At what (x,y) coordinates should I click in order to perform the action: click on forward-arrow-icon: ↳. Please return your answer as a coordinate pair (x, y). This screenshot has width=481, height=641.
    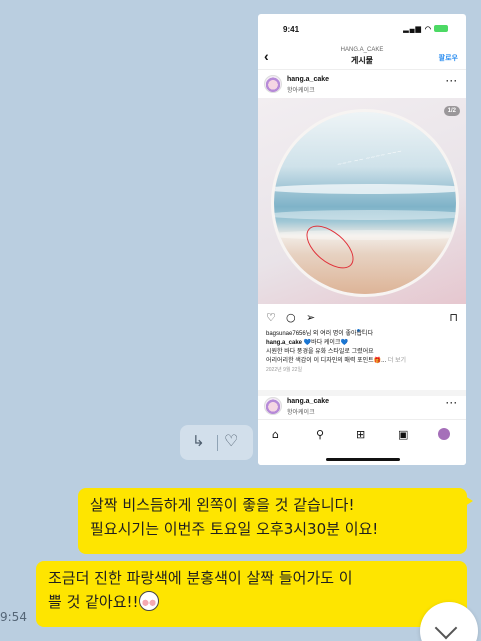
    Looking at the image, I should click on (198, 441).